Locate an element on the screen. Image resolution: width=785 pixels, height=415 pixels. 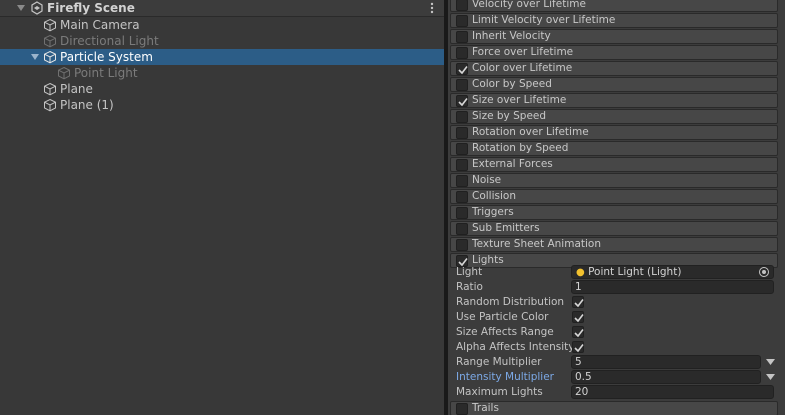
unity-scene-icon is located at coordinates (37, 8).